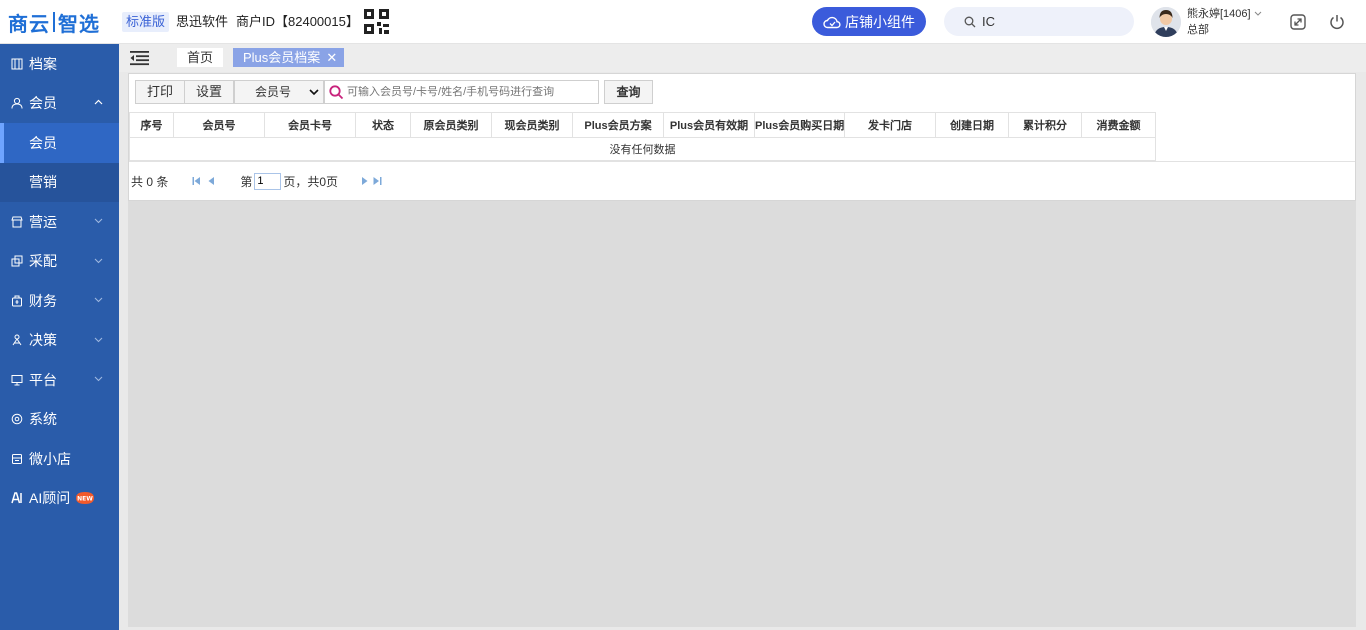 The width and height of the screenshot is (1366, 630). Describe the element at coordinates (16, 63) in the screenshot. I see `archive-icon` at that location.